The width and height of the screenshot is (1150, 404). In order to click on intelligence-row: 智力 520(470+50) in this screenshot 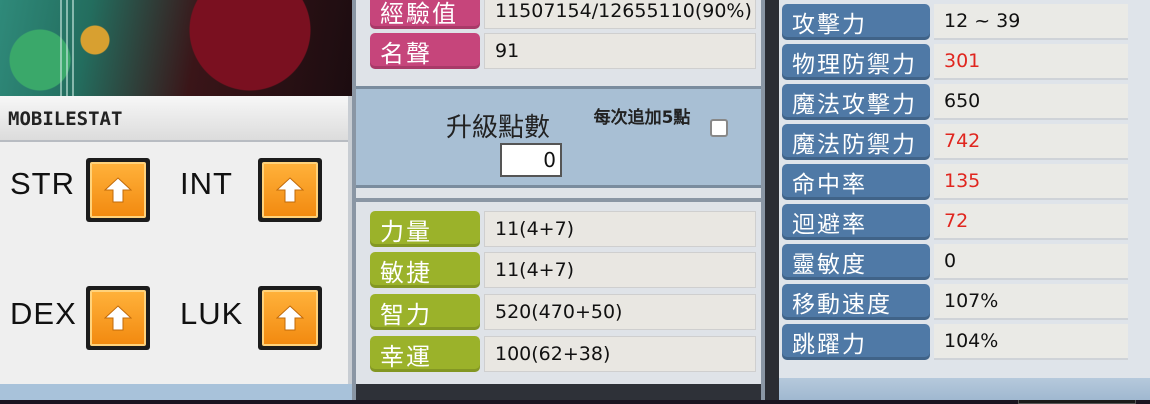, I will do `click(563, 312)`.